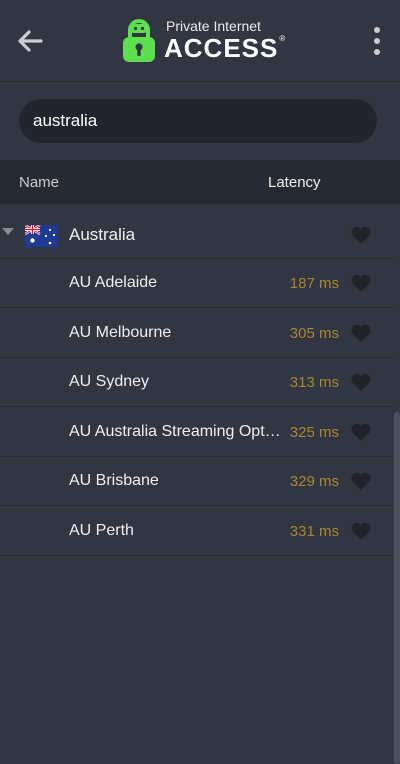  I want to click on pia-logo: Private Internet ACCESS®, so click(203, 40).